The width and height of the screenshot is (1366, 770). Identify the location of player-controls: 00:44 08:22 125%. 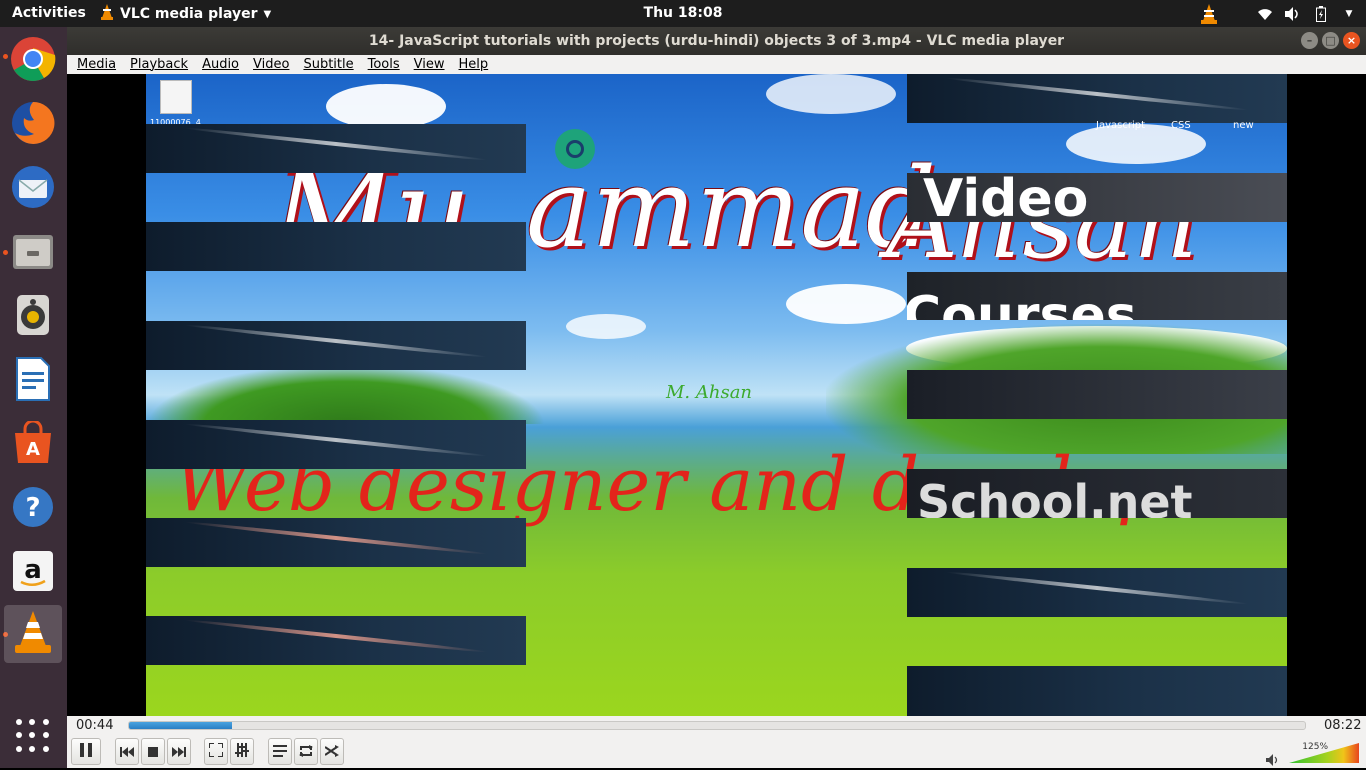
(716, 742).